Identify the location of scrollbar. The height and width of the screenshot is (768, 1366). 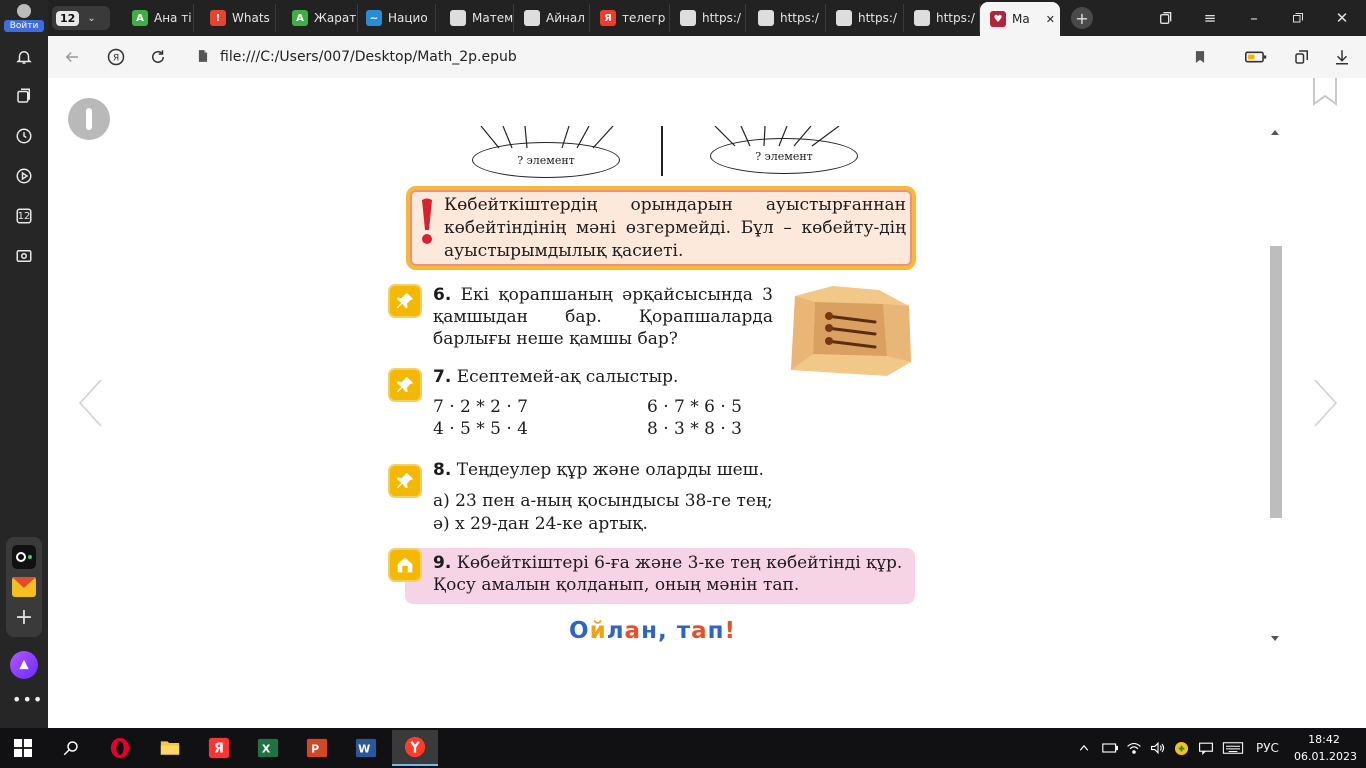
(1275, 387).